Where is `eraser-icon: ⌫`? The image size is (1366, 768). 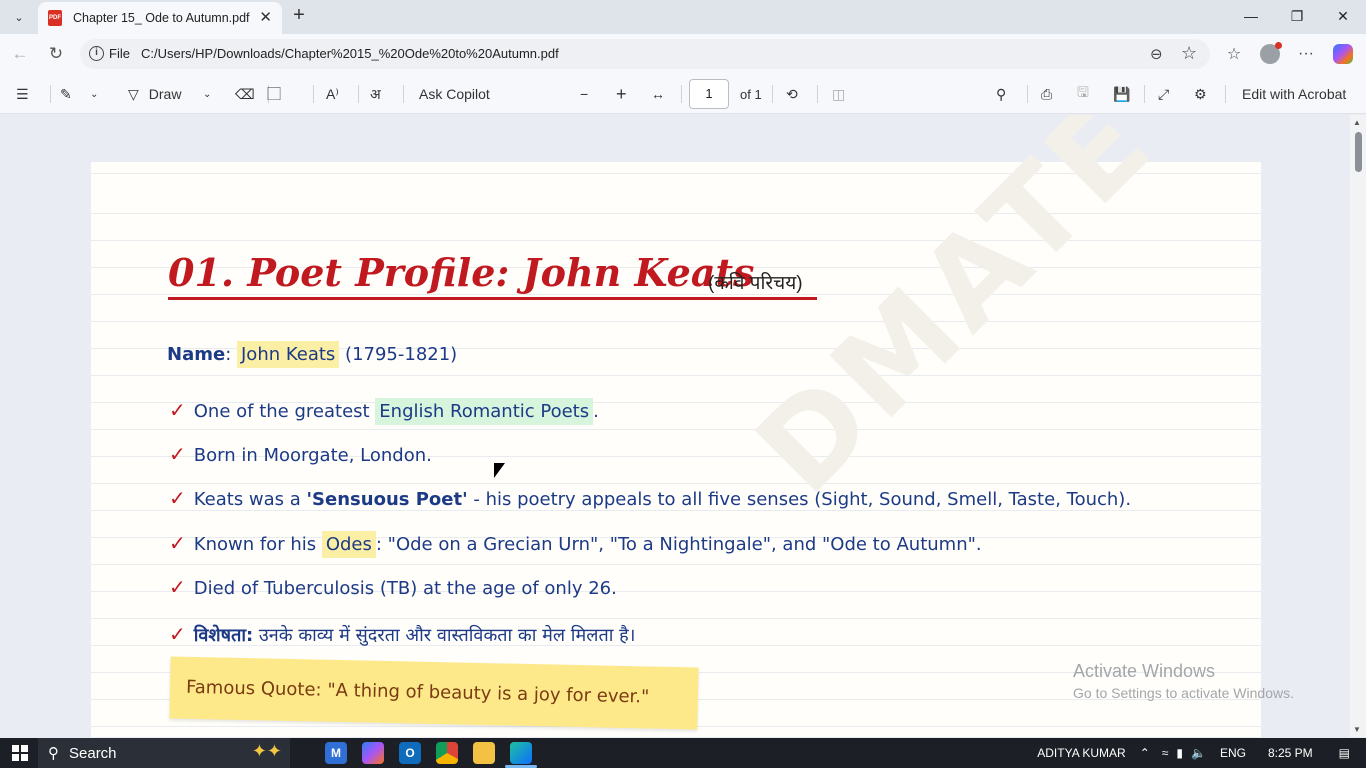 eraser-icon: ⌫ is located at coordinates (245, 94).